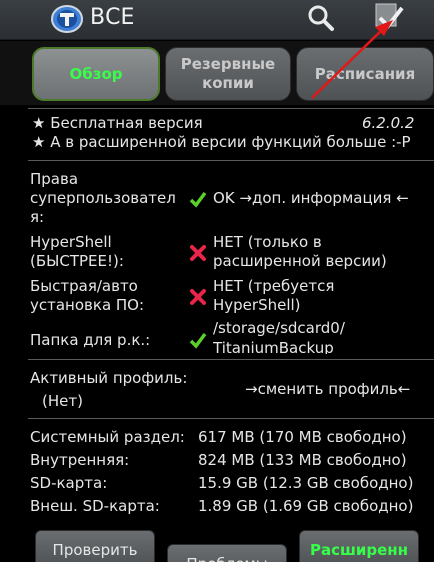  Describe the element at coordinates (273, 346) in the screenshot. I see `backup-folder-path-line2: TitaniumBackup` at that location.